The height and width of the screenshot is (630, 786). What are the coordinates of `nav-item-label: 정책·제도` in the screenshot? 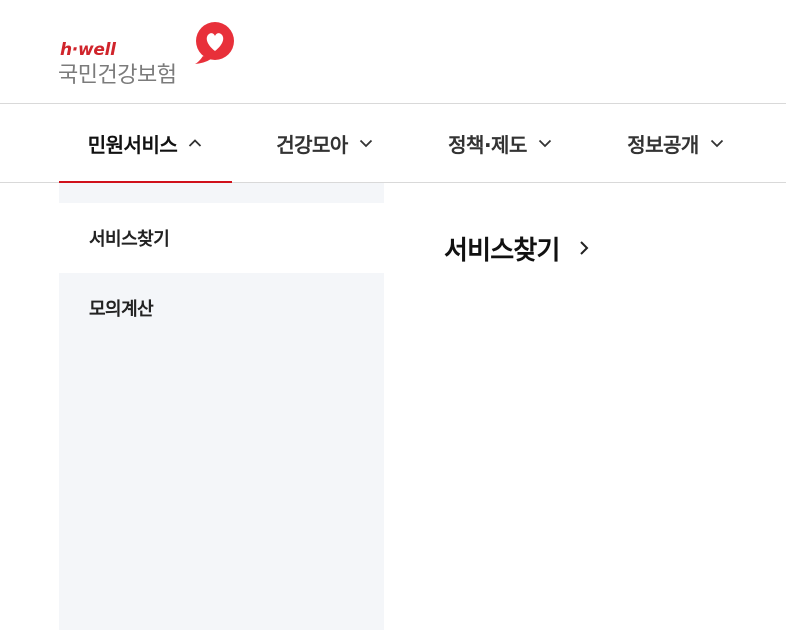 It's located at (487, 144).